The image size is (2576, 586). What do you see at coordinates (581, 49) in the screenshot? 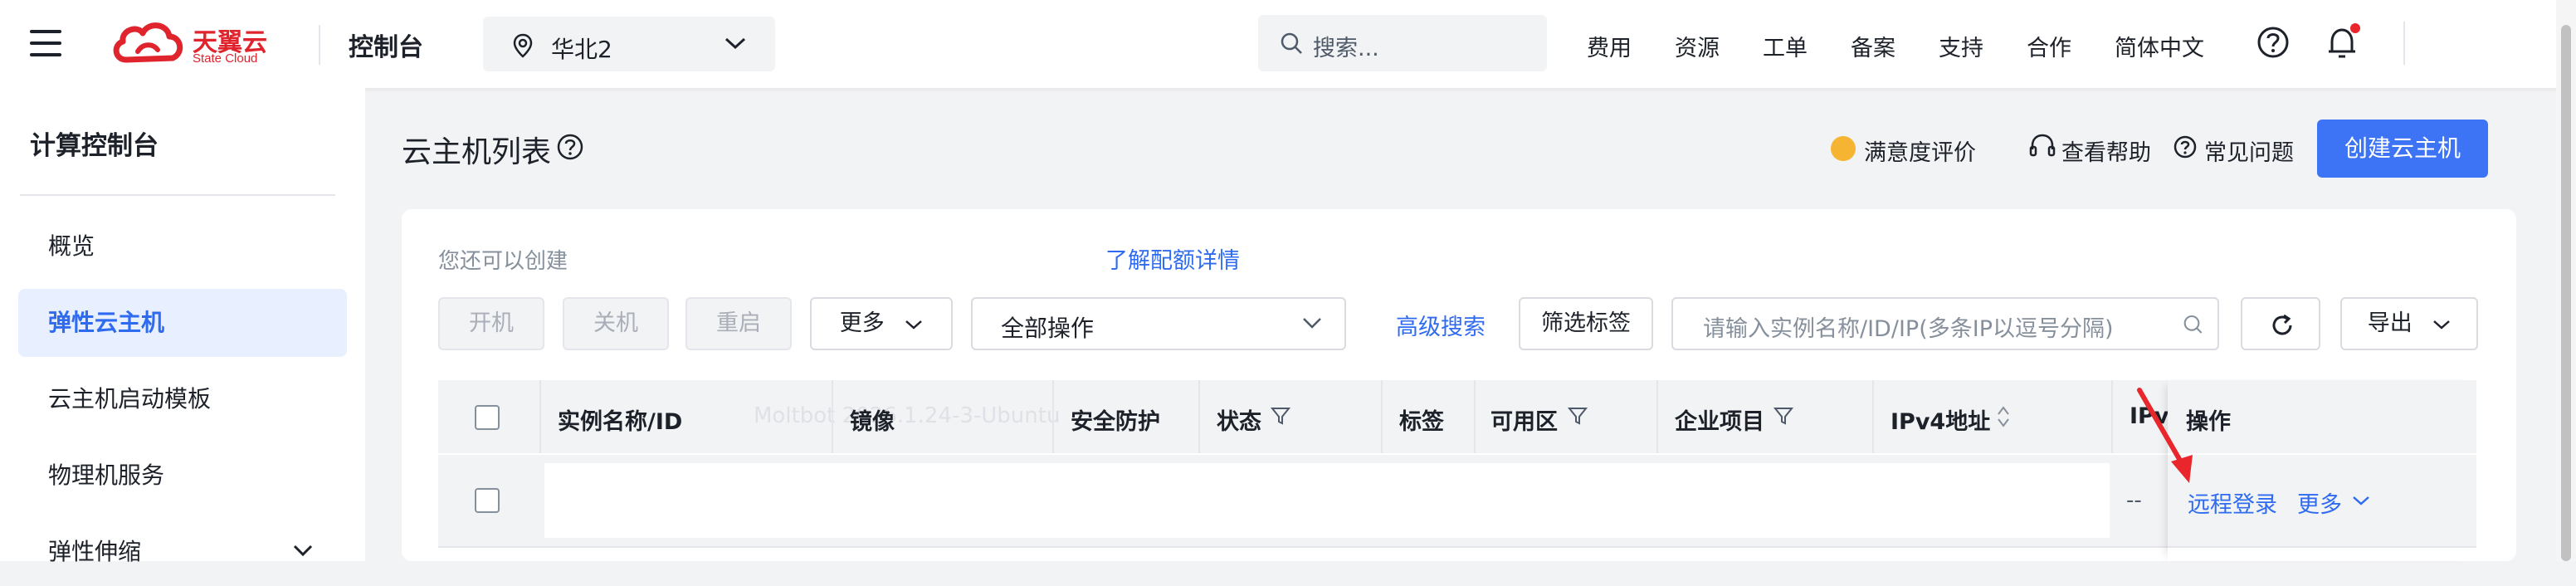
I see `region-label: 华北2` at bounding box center [581, 49].